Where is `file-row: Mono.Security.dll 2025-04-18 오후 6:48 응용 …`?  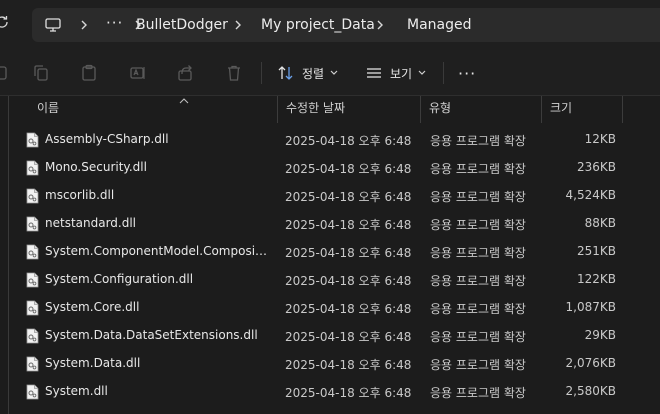
file-row: Mono.Security.dll 2025-04-18 오후 6:48 응용 … is located at coordinates (330, 168).